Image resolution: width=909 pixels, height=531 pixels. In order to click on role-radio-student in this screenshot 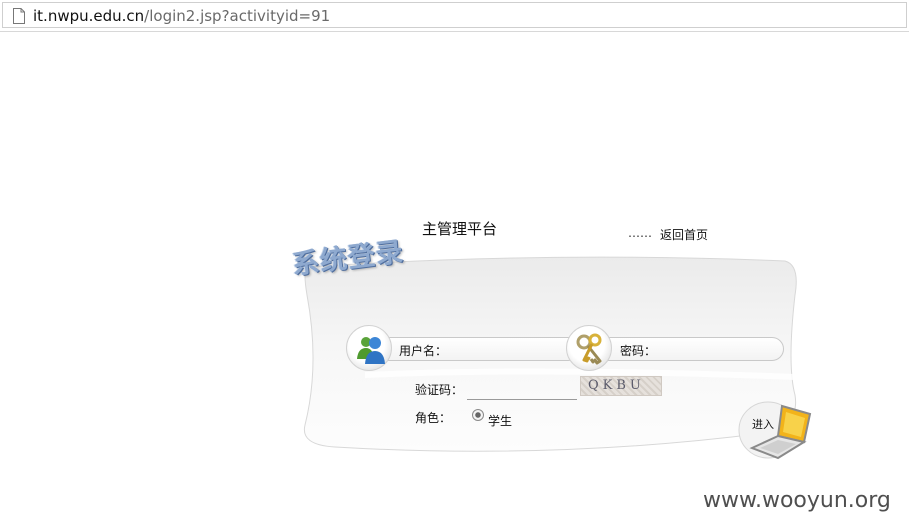, I will do `click(478, 415)`.